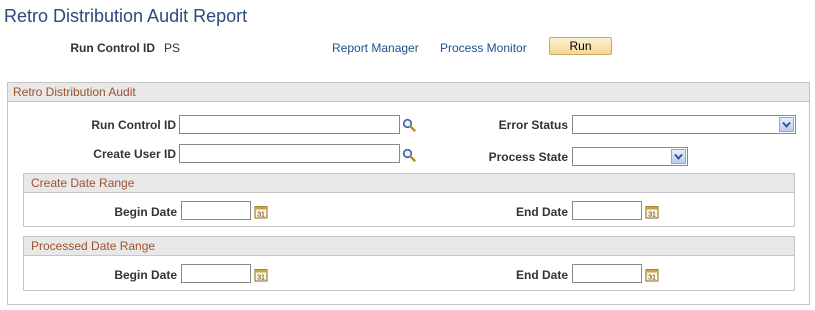 This screenshot has width=815, height=310. What do you see at coordinates (409, 183) in the screenshot?
I see `create-date-range-header: Create Date Range` at bounding box center [409, 183].